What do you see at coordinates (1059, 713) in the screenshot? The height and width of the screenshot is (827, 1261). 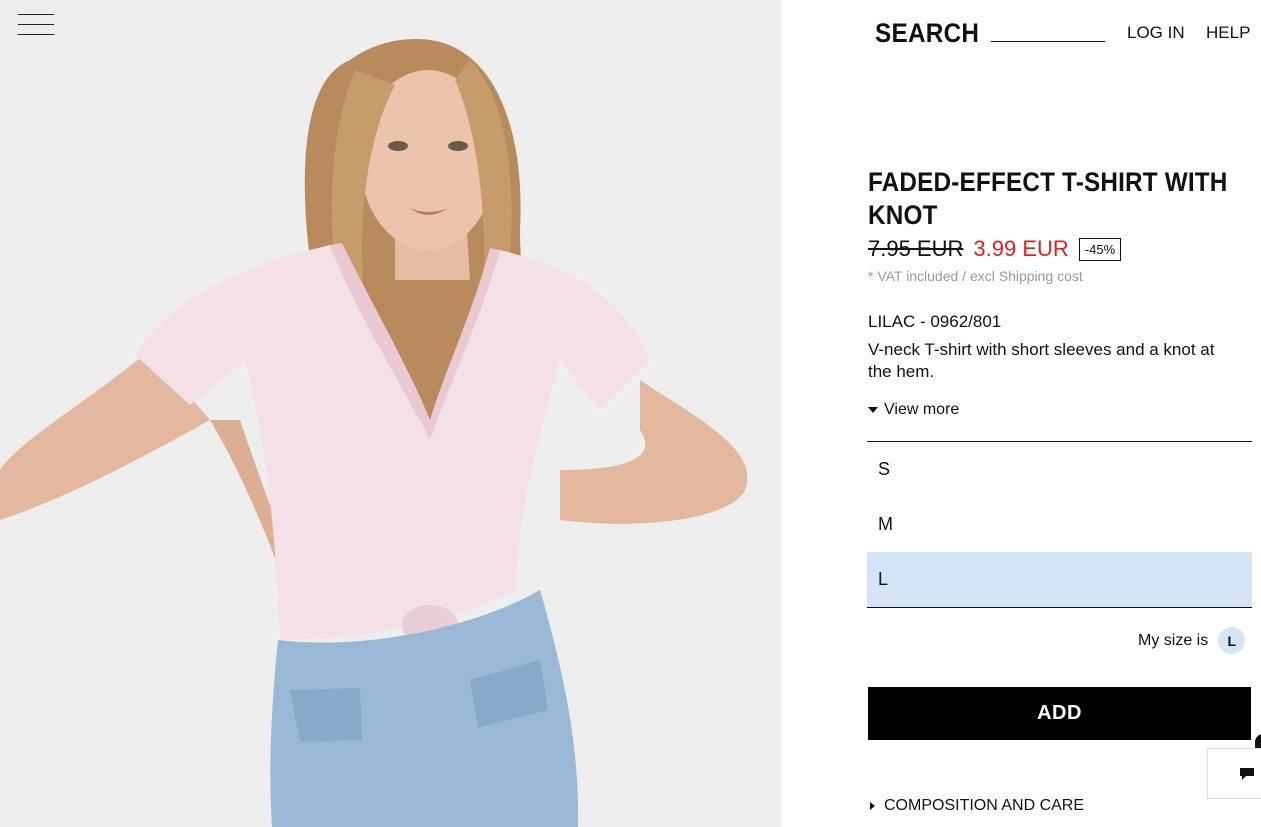 I see `add-to-cart-button: ADD` at bounding box center [1059, 713].